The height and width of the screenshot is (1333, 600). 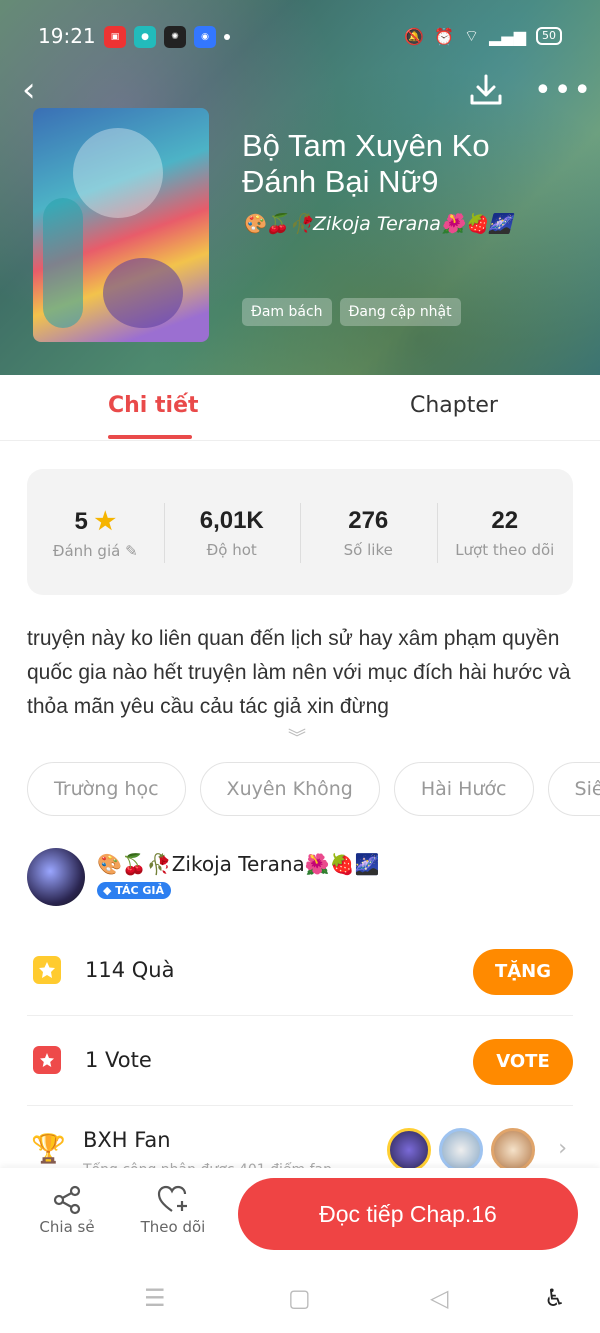 I want to click on share-button: Chia sẻ, so click(x=67, y=1209).